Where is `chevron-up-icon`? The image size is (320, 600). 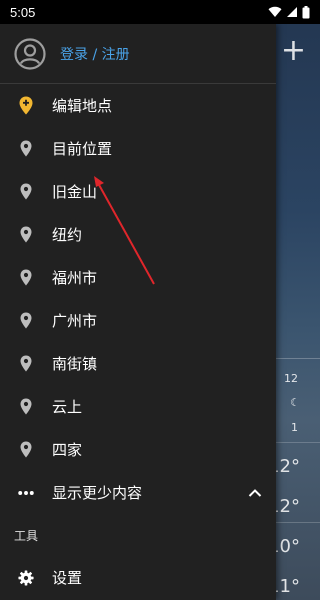
chevron-up-icon is located at coordinates (255, 492).